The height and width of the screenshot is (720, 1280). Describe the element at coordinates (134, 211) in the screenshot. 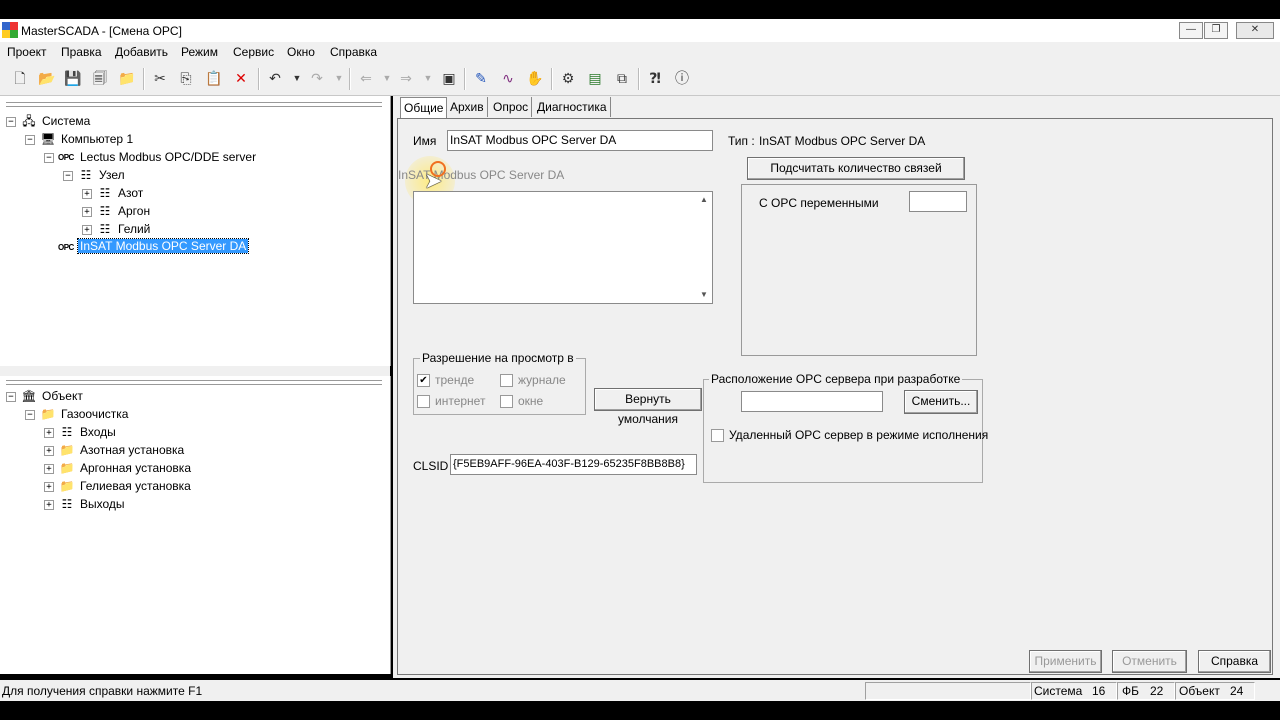

I see `tree-node-argon: Аргон` at that location.